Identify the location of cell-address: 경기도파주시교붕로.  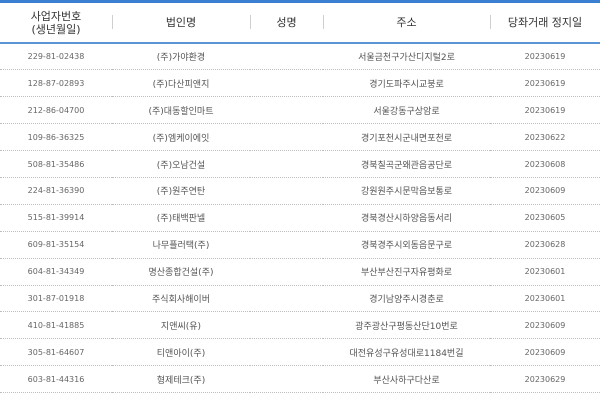
(406, 83).